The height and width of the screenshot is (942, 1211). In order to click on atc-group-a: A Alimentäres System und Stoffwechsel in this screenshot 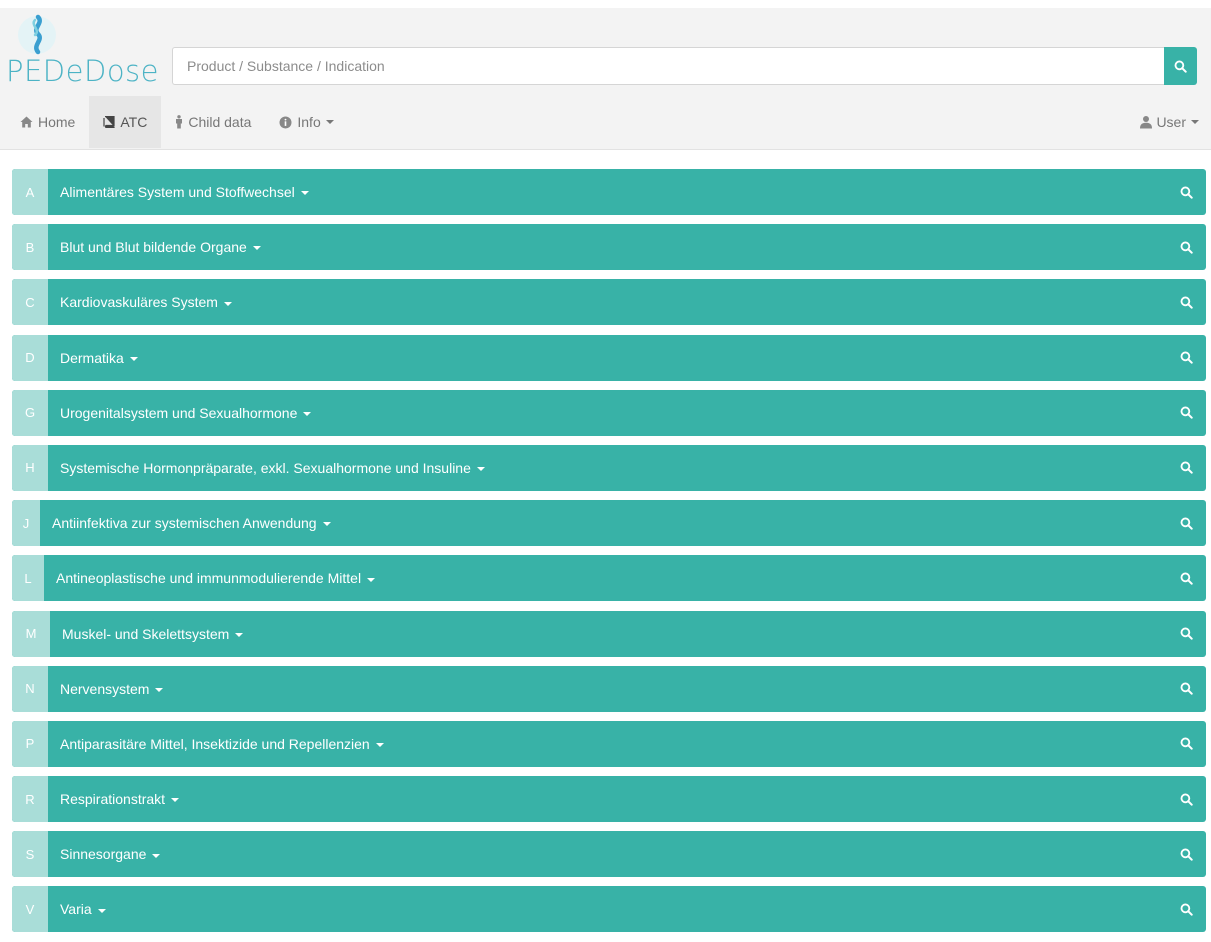, I will do `click(609, 192)`.